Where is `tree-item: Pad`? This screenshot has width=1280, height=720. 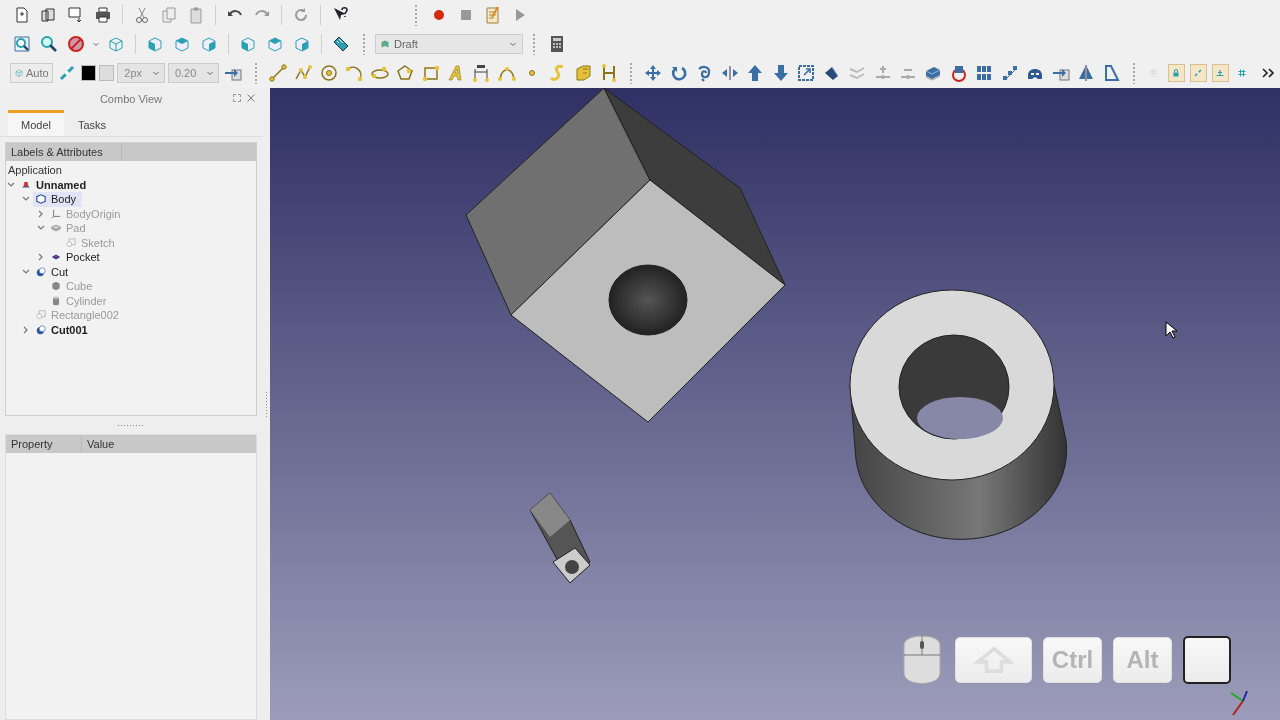 tree-item: Pad is located at coordinates (70, 228).